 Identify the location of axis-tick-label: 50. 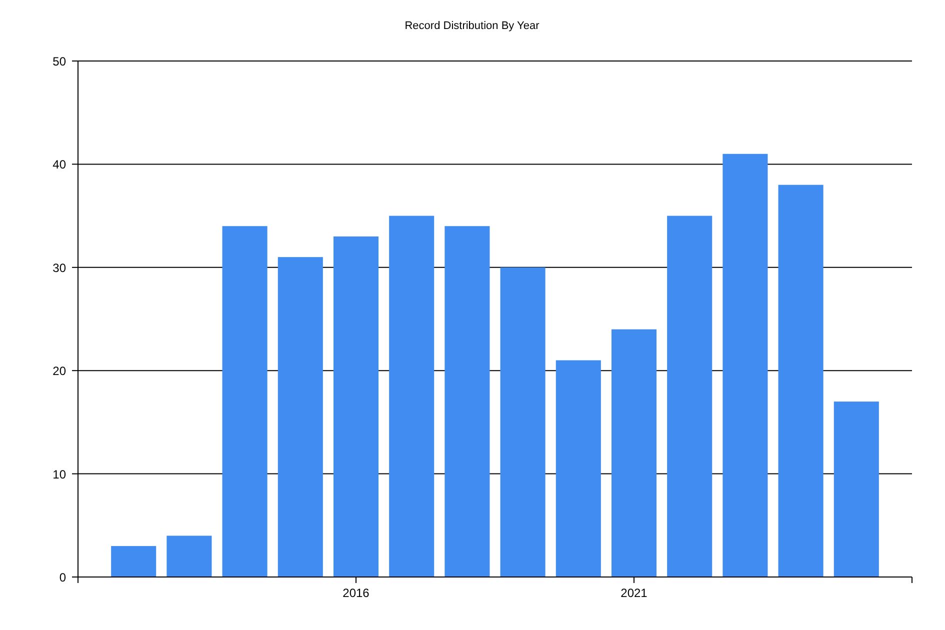
(59, 61).